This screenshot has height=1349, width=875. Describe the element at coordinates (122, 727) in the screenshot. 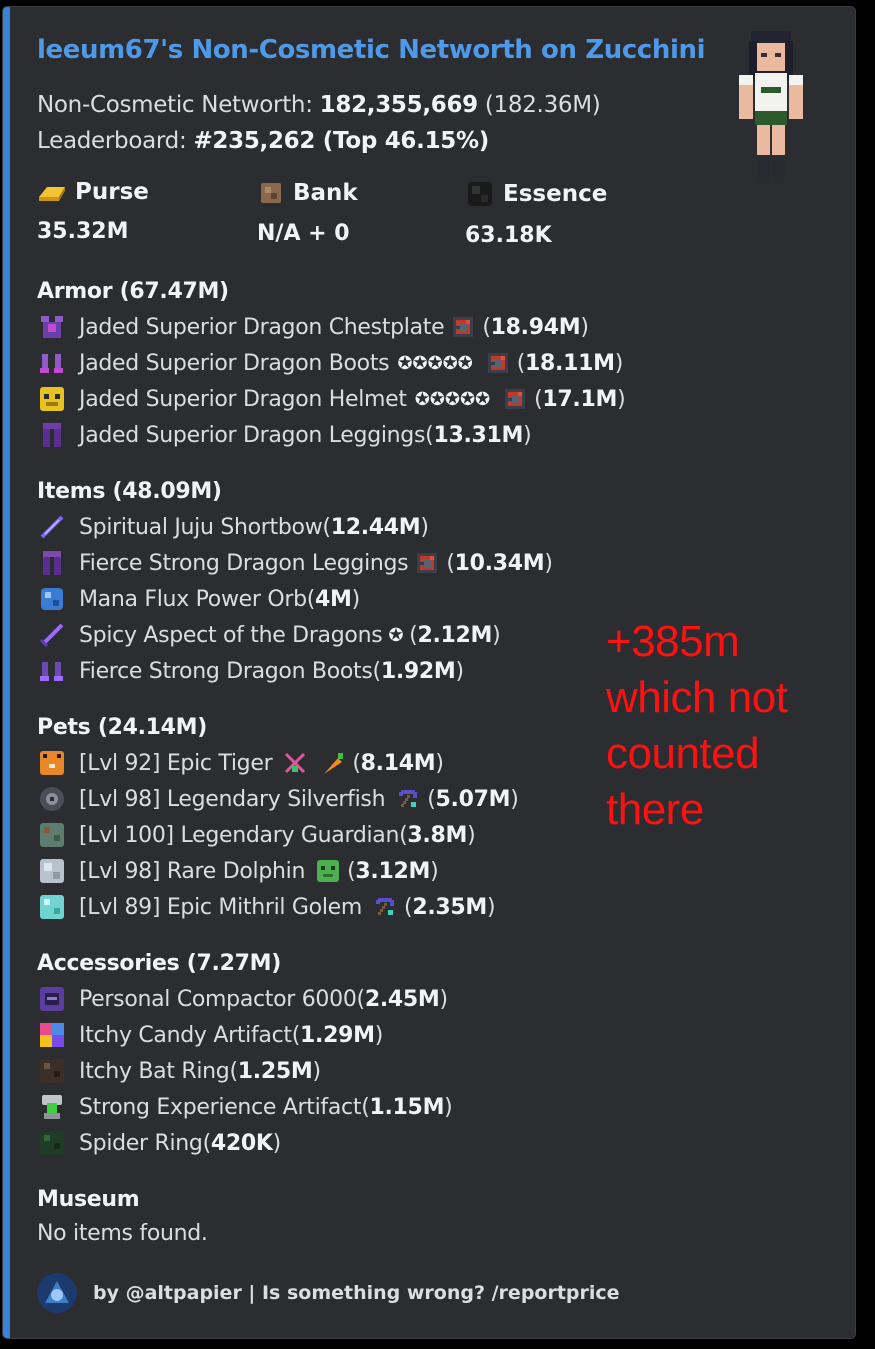

I see `pets-section-title: Pets (24.14M)` at that location.